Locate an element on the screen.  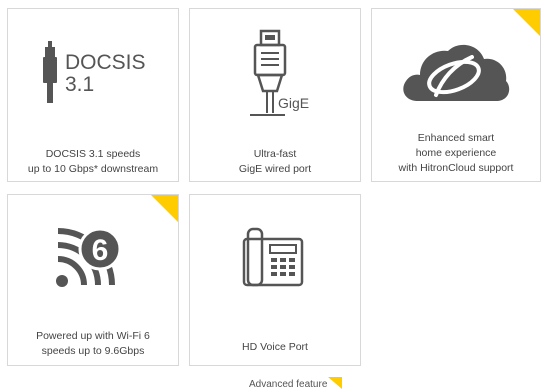
feature-caption: Ultra-fast GigE wired port is located at coordinates (275, 161).